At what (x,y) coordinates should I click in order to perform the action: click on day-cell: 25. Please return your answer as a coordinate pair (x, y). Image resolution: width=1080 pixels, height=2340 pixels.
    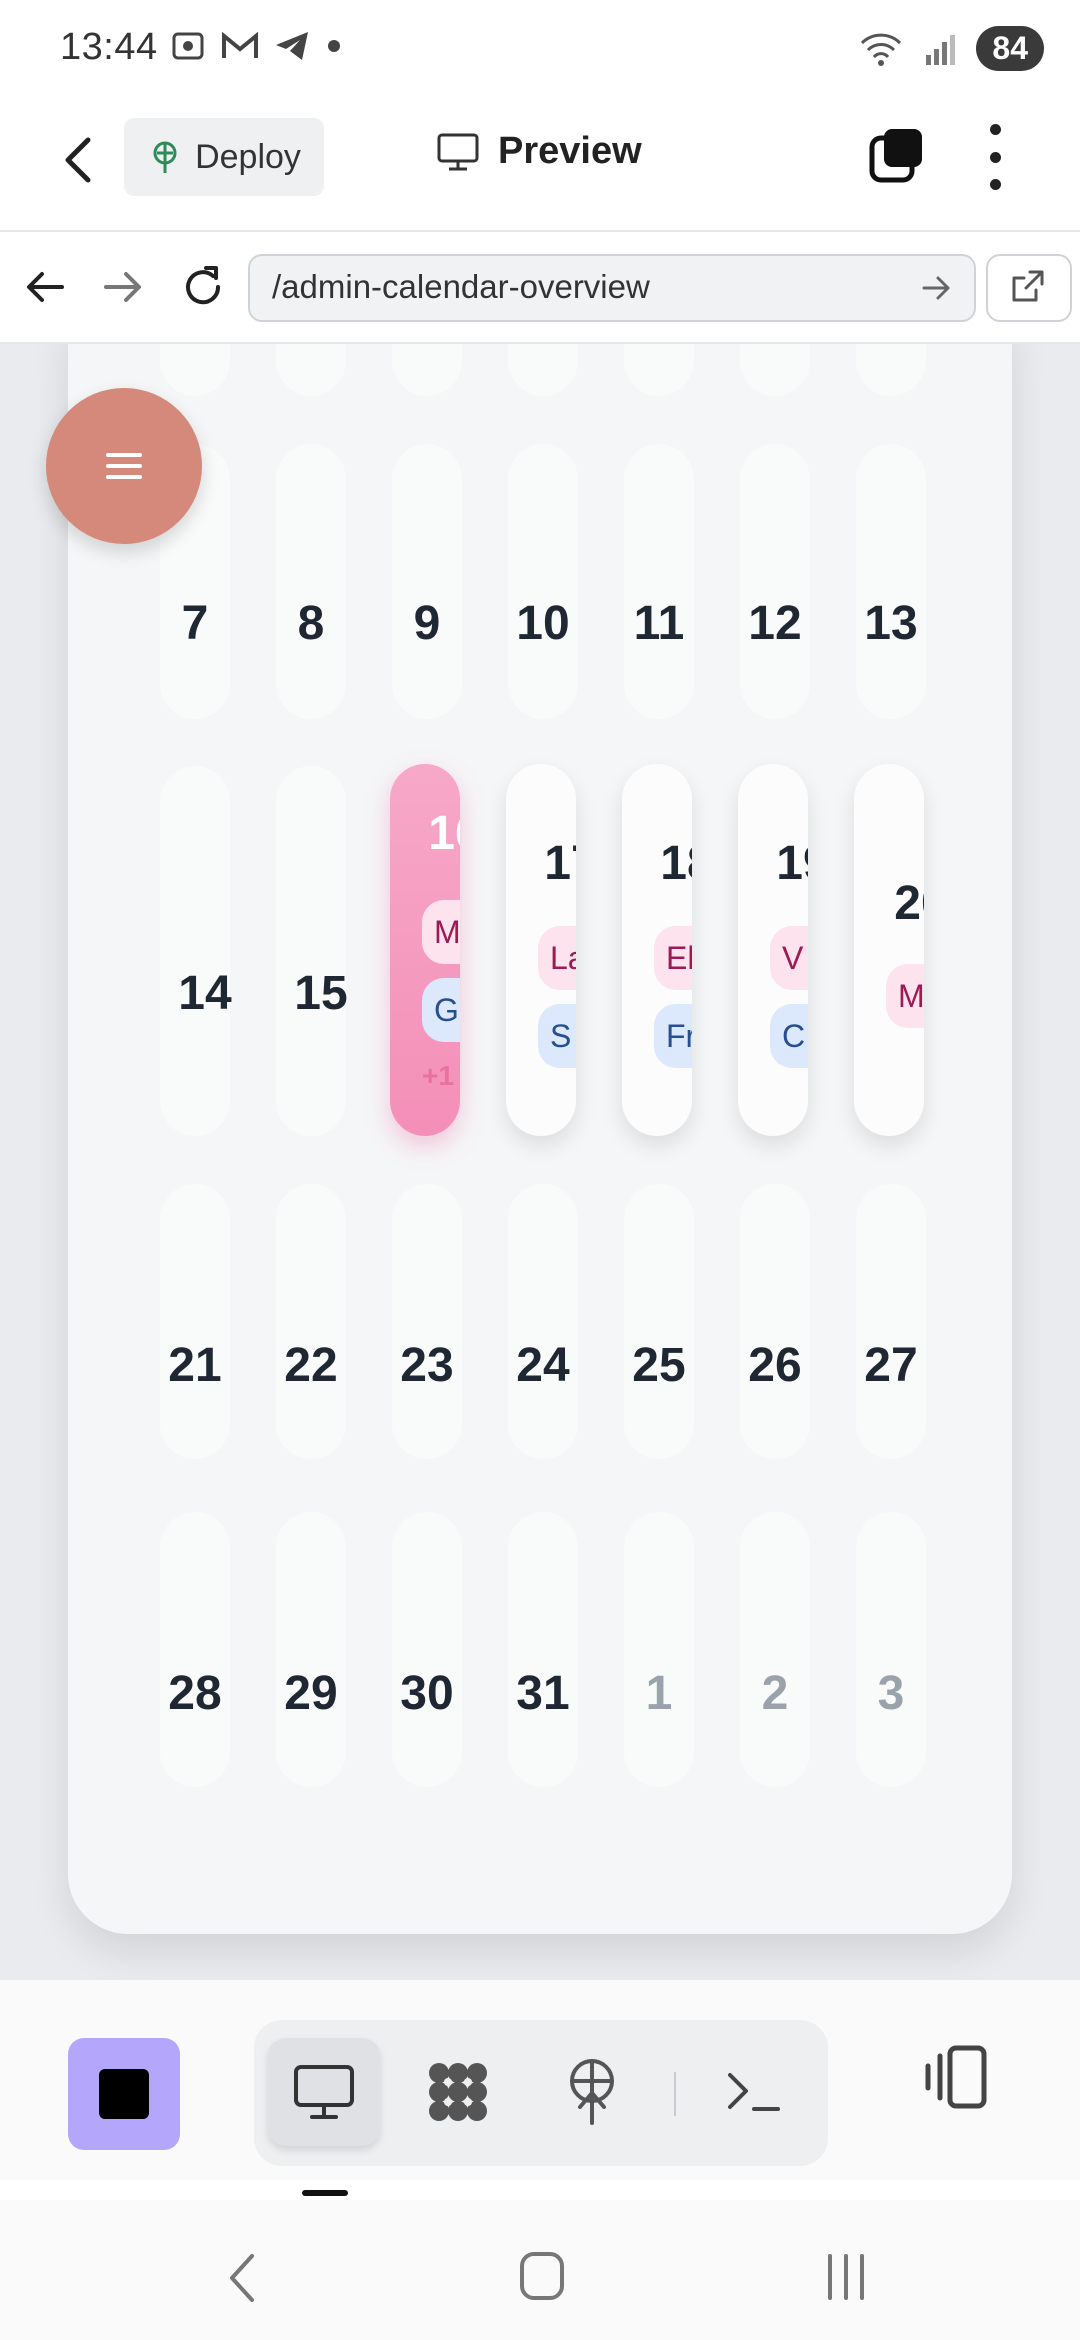
    Looking at the image, I should click on (659, 1365).